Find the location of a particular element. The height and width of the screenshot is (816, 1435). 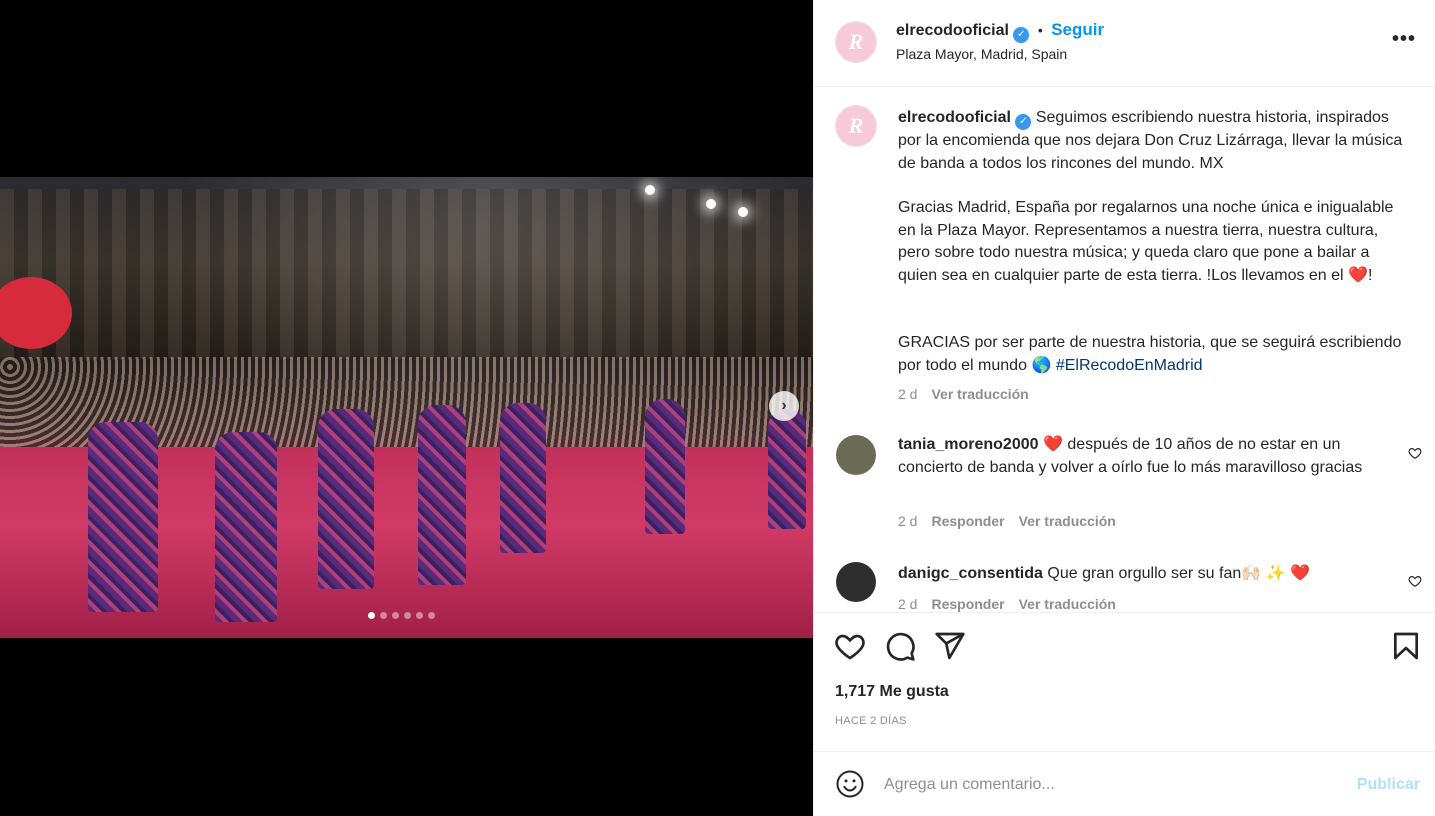

follow-button: Seguir is located at coordinates (1077, 29).